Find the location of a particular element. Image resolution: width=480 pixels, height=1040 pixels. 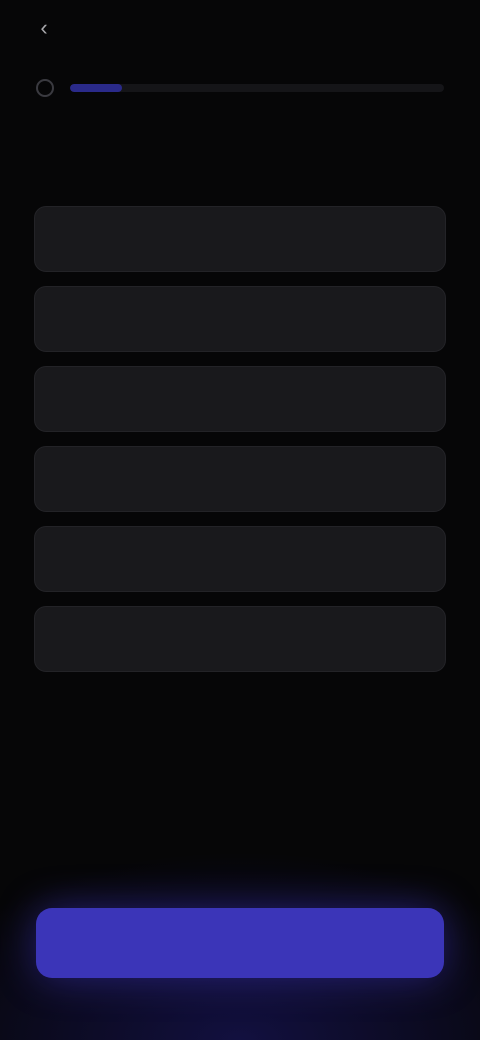

continue-button is located at coordinates (240, 943).